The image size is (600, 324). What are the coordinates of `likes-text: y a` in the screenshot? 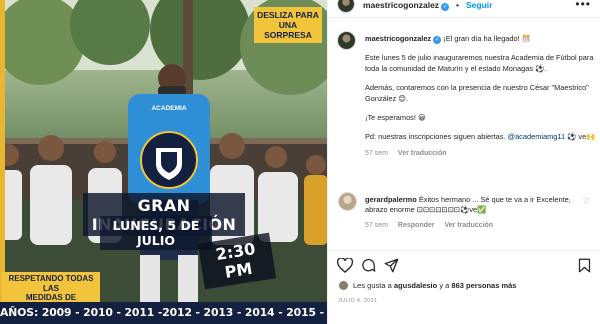 It's located at (444, 285).